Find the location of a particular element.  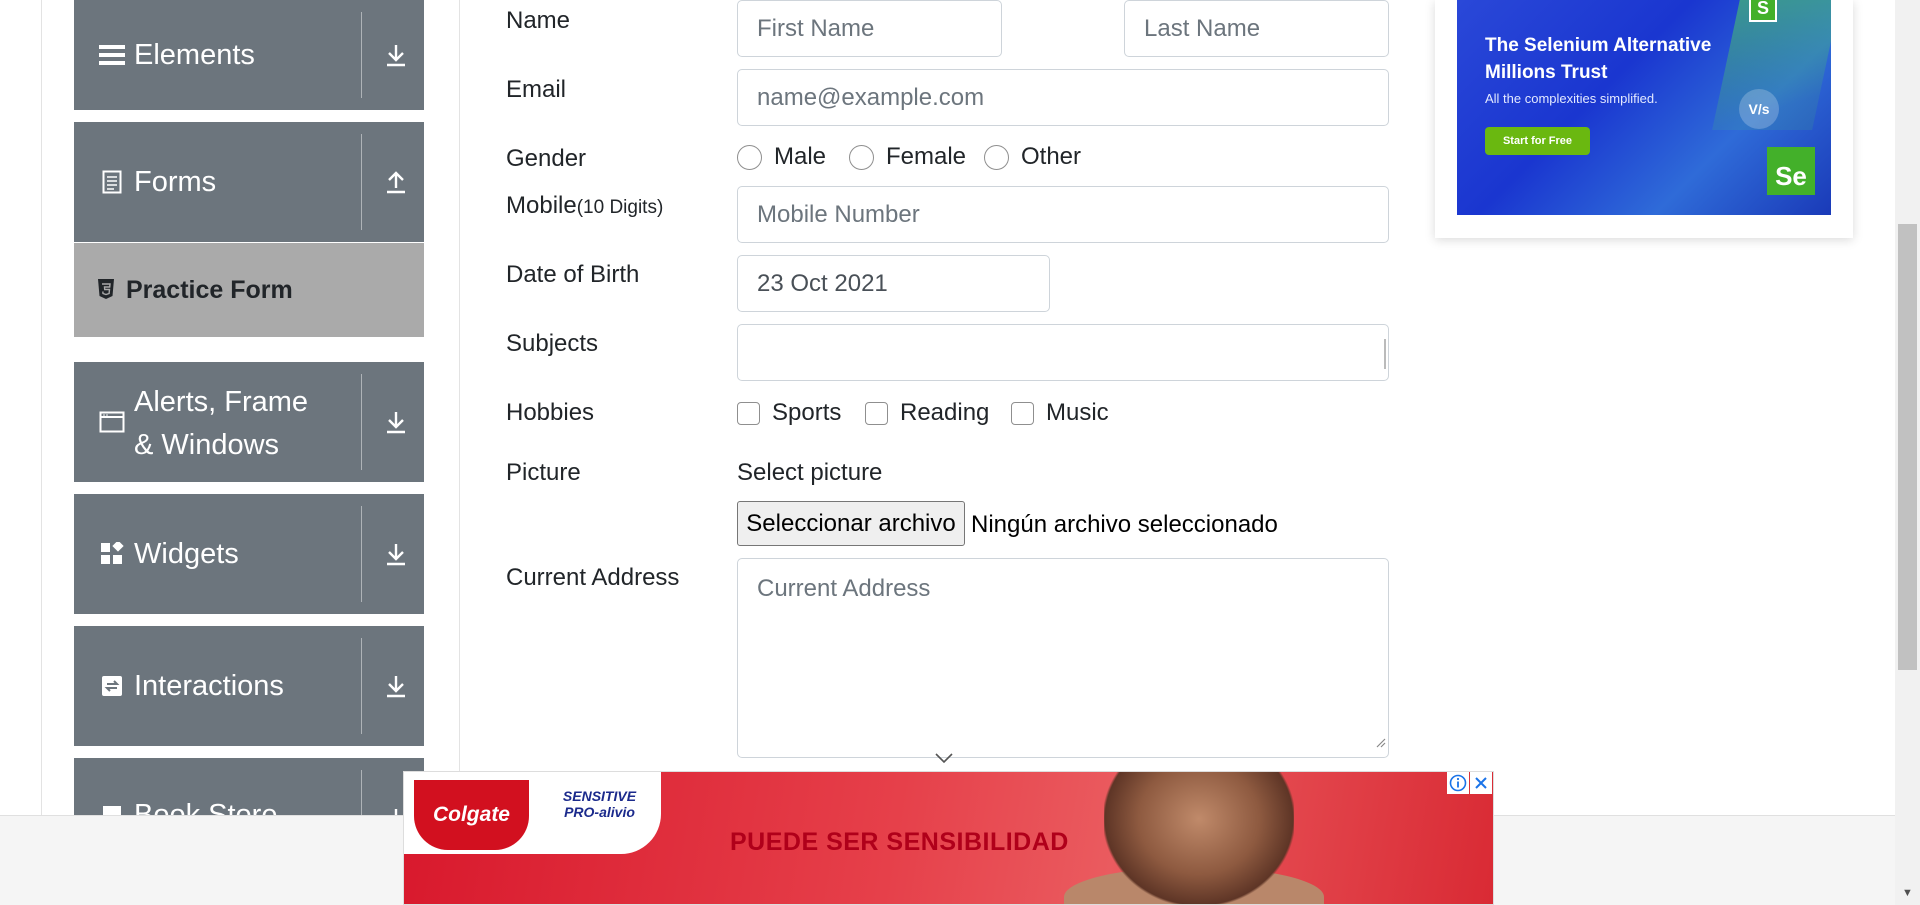

ad-collapse-chevron-icon is located at coordinates (944, 758).